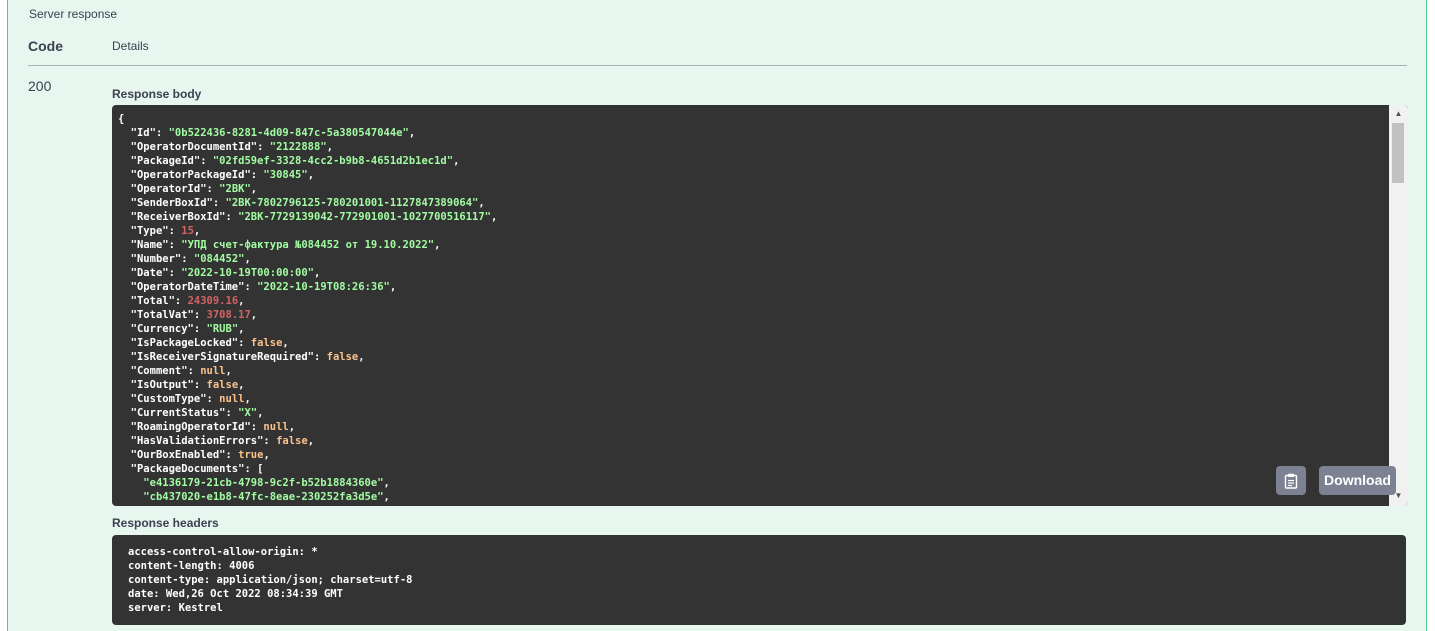 The width and height of the screenshot is (1435, 631). What do you see at coordinates (750, 371) in the screenshot?
I see `json-line: "Comment": null,` at bounding box center [750, 371].